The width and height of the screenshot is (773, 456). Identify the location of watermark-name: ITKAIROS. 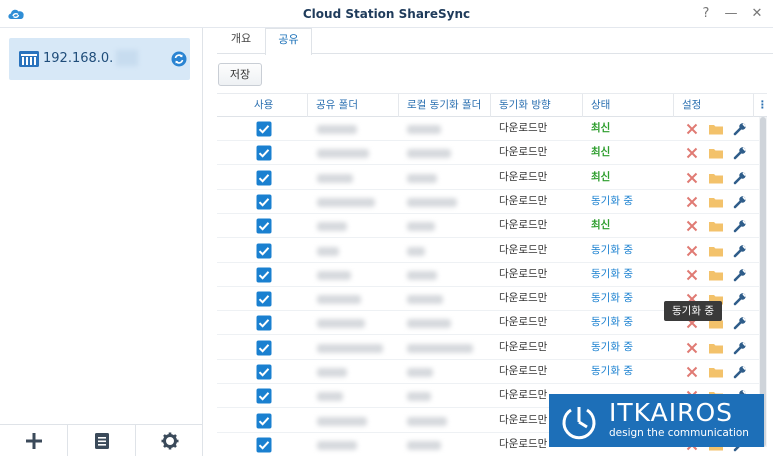
(671, 412).